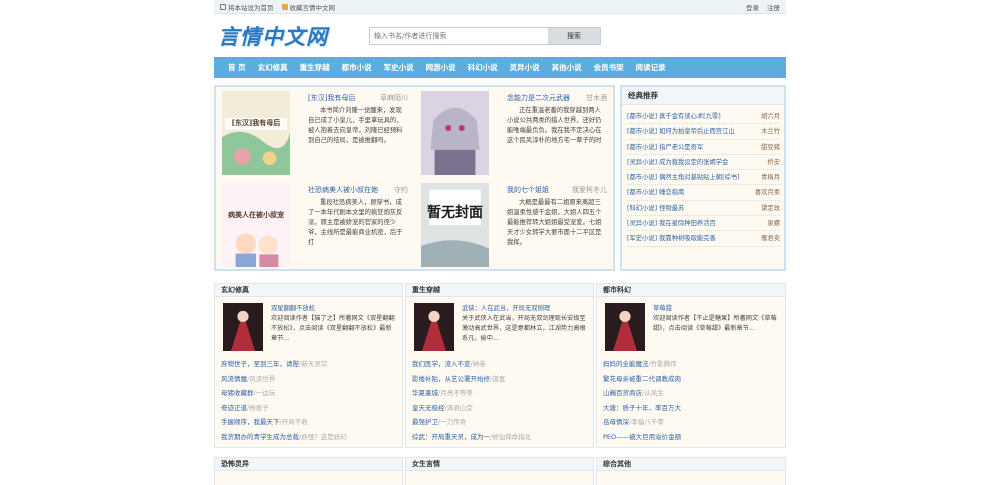 The image size is (1000, 485). Describe the element at coordinates (767, 192) in the screenshot. I see `recommend-author: 喜欢月柔` at that location.